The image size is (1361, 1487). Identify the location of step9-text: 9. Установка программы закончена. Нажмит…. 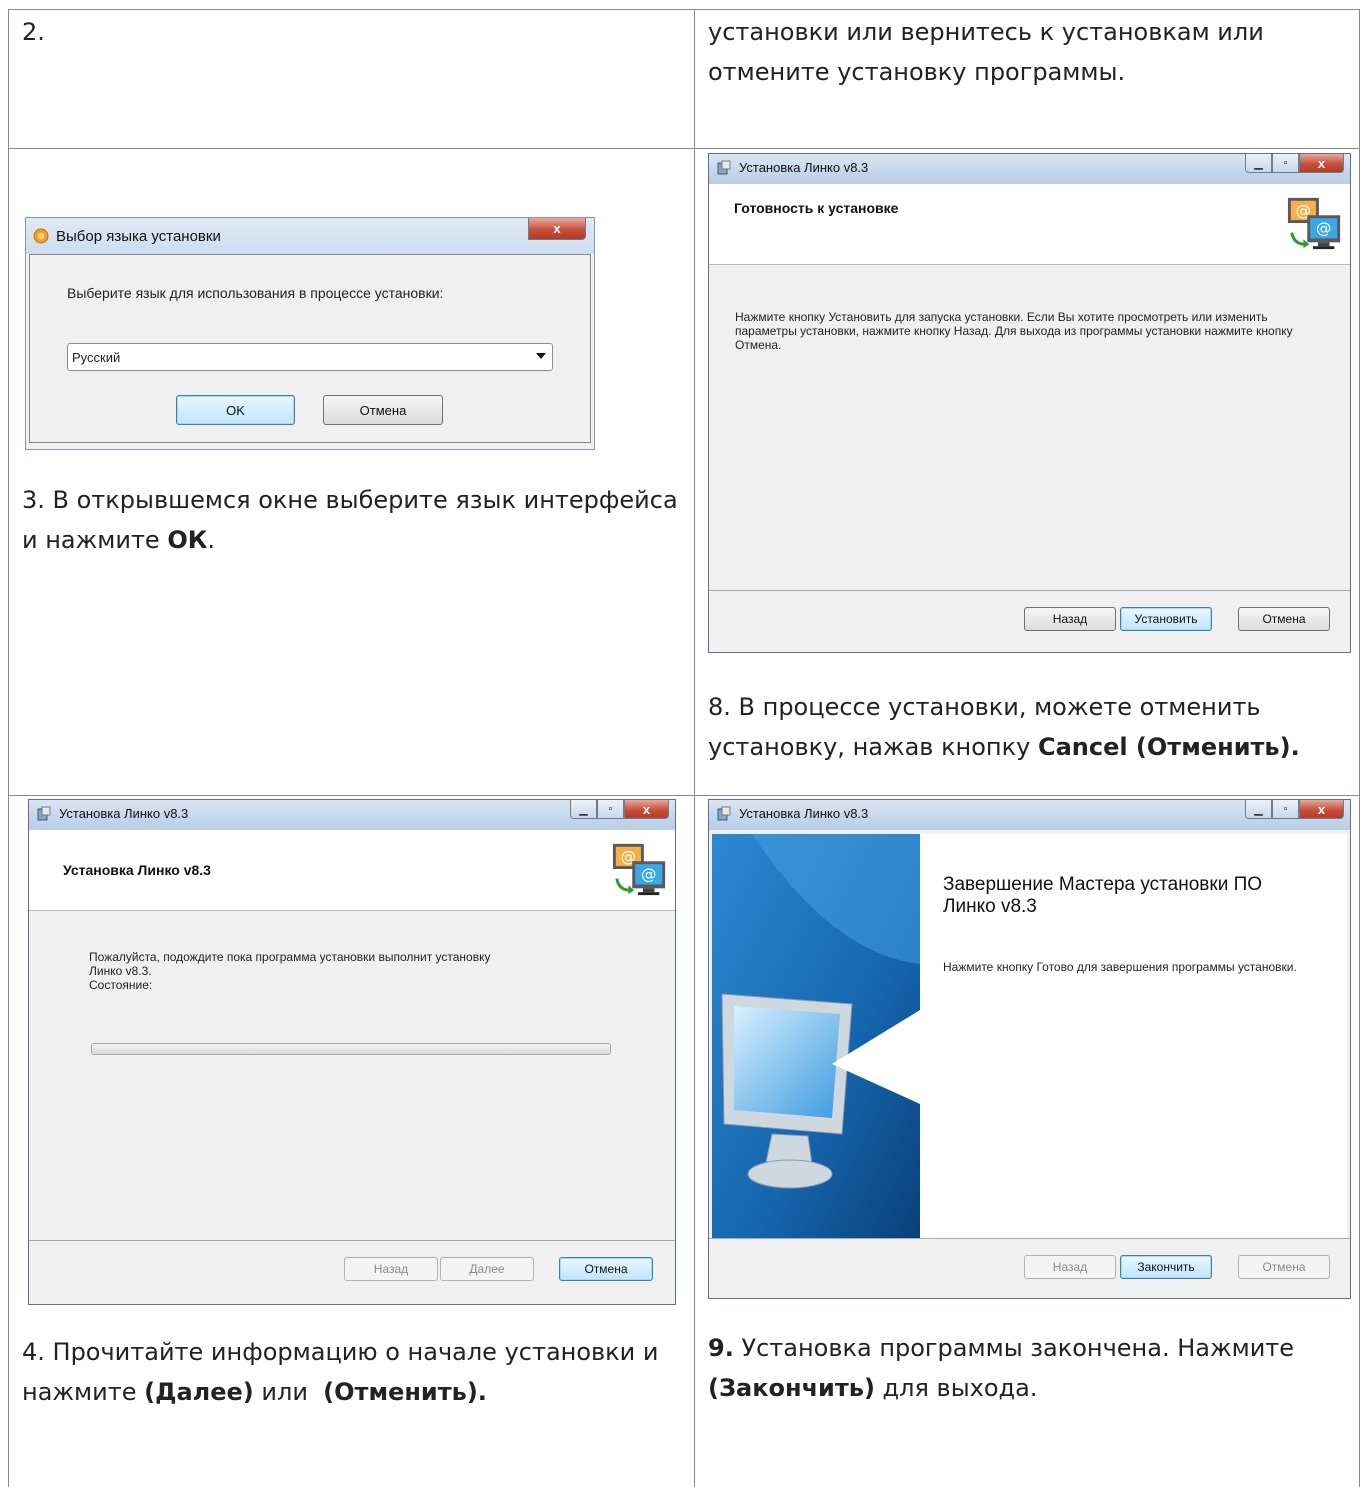
(1018, 1368).